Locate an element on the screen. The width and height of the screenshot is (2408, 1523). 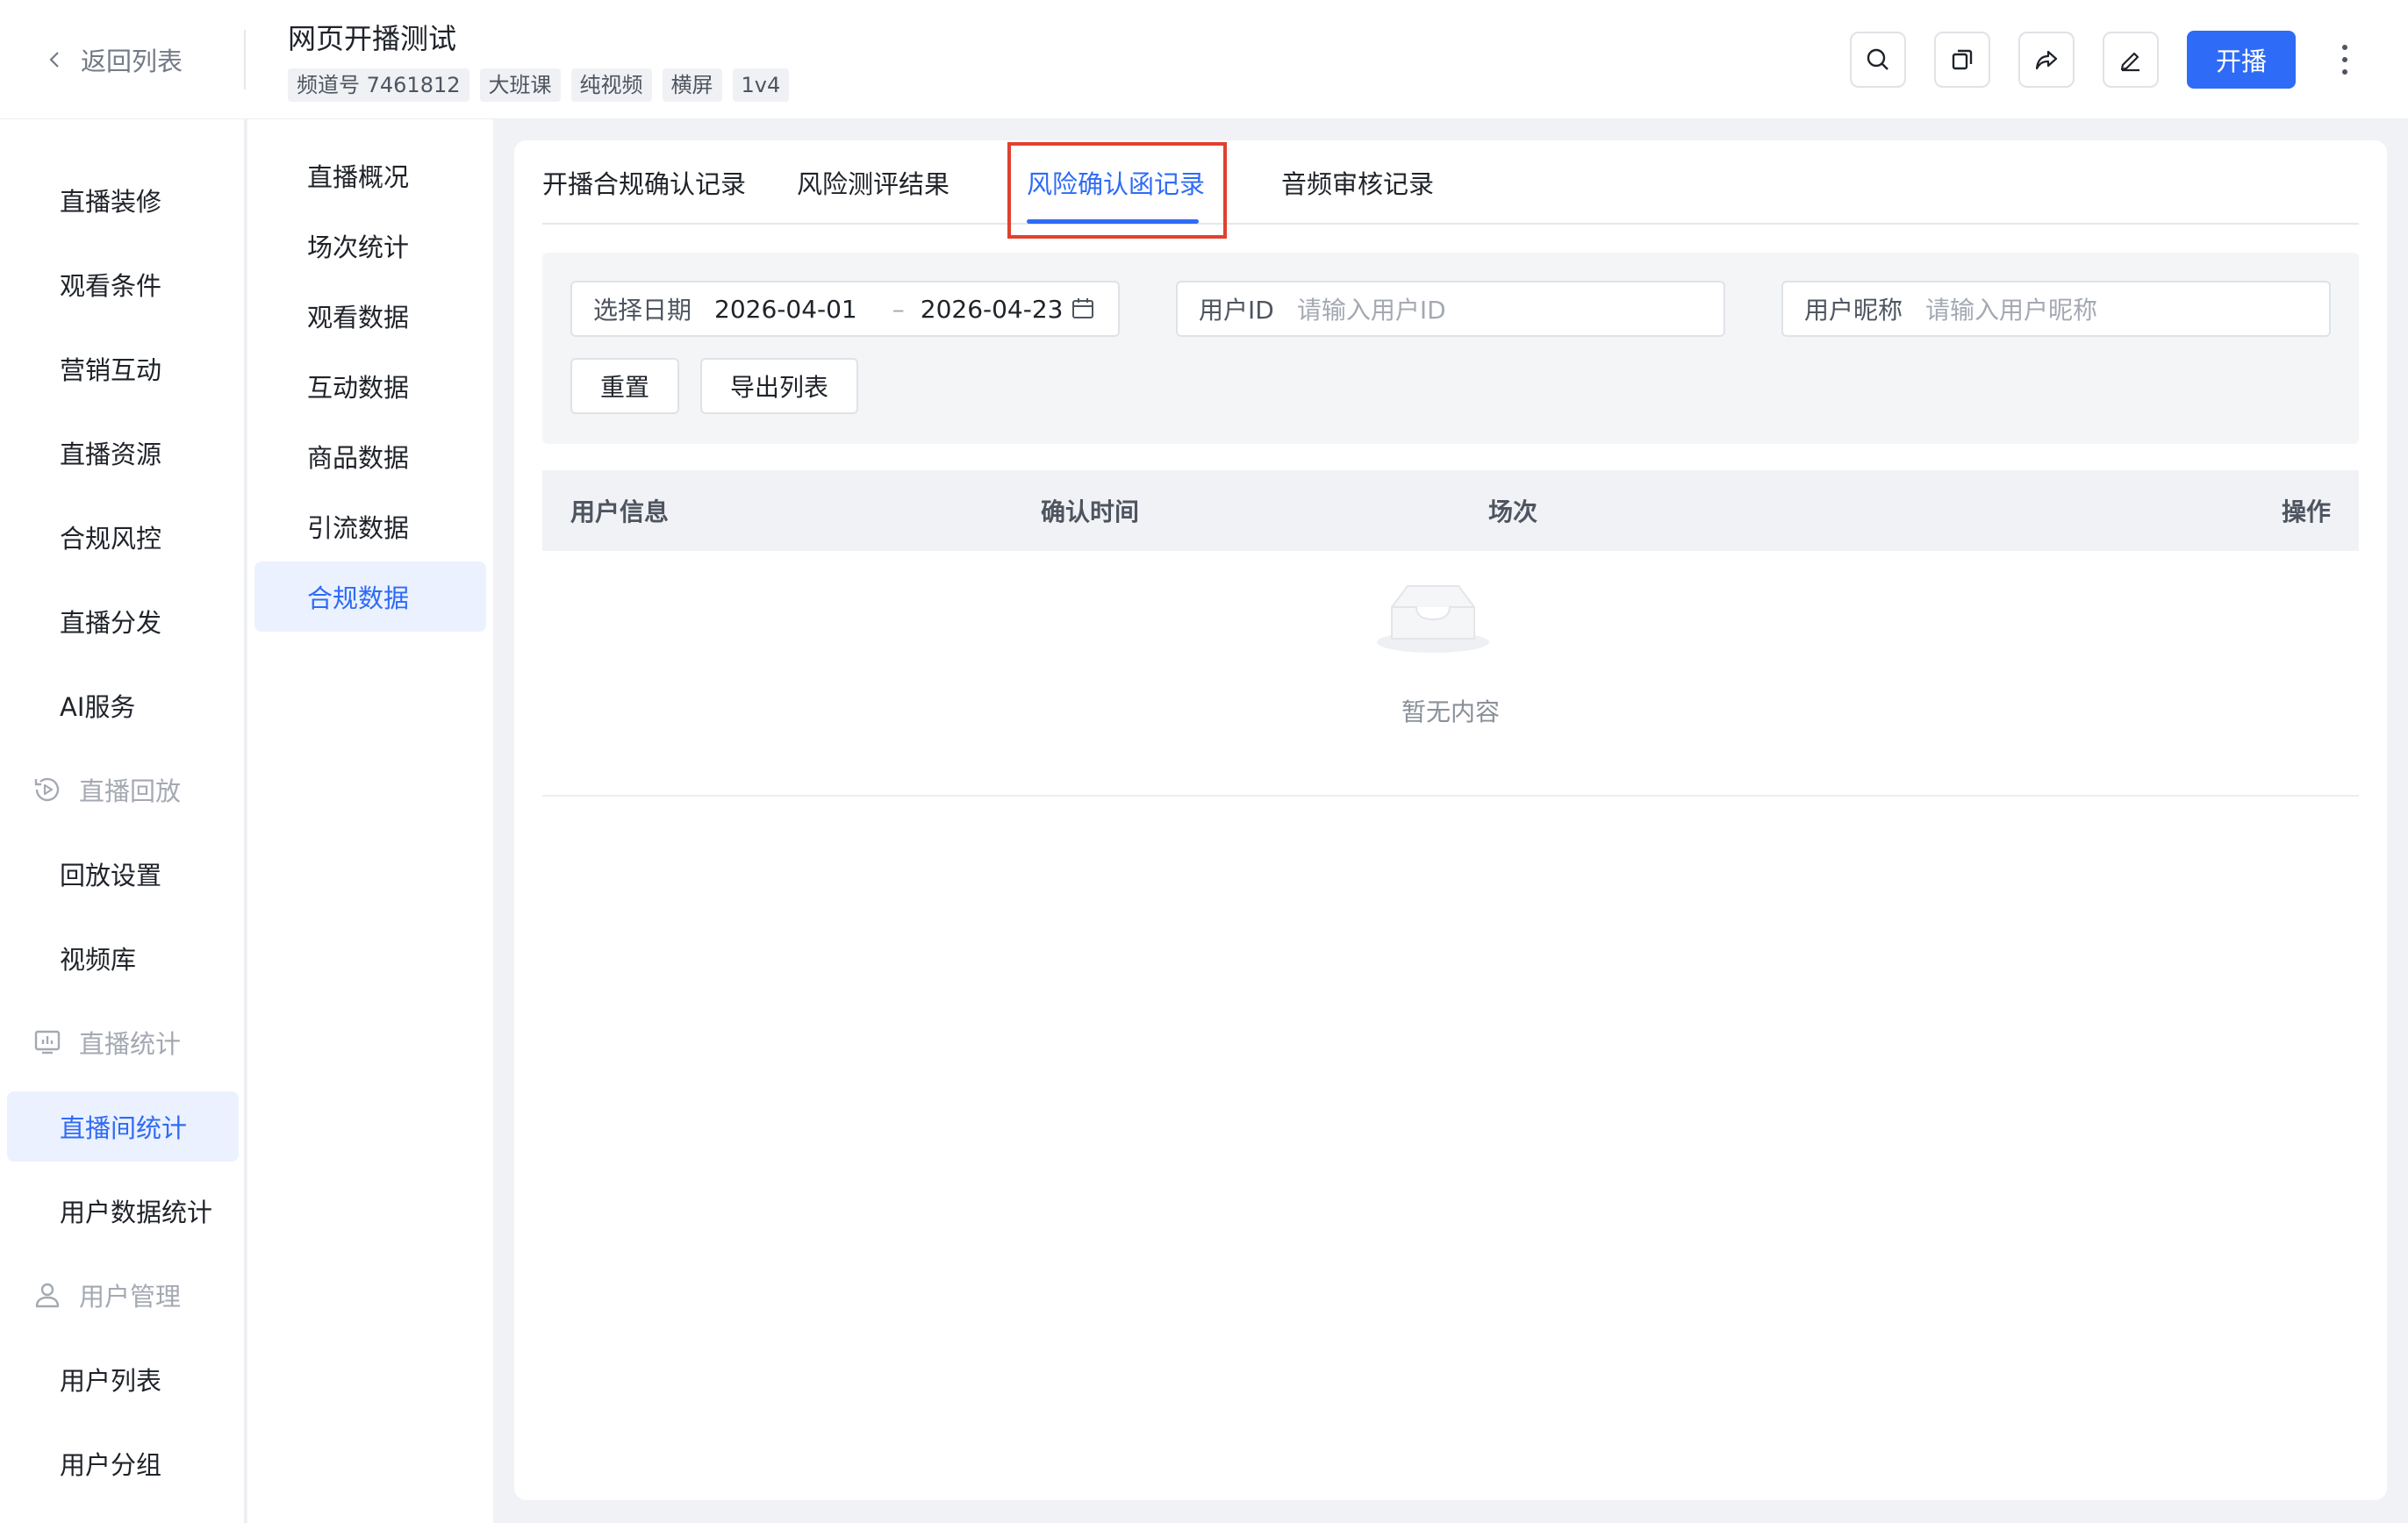
edit-button is located at coordinates (2131, 60).